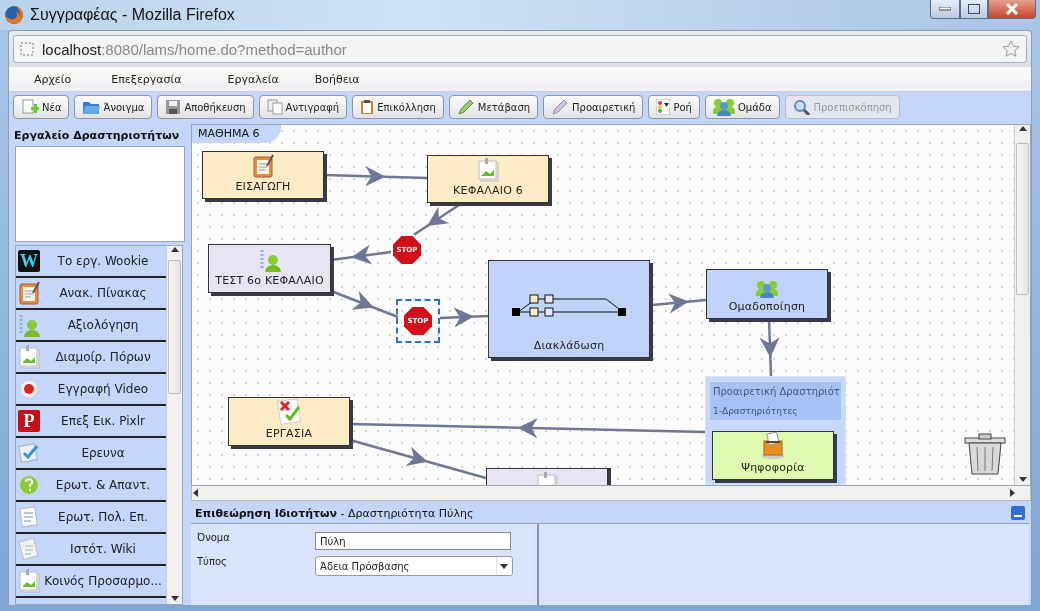 The width and height of the screenshot is (1040, 611). I want to click on clipboard-icon, so click(367, 107).